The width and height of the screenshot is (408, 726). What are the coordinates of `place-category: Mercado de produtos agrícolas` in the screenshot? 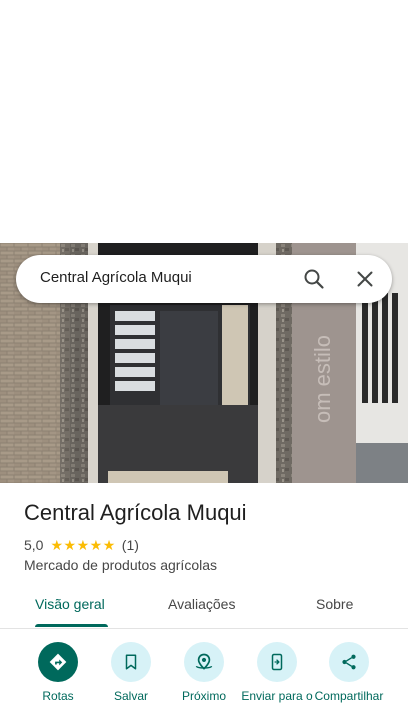 It's located at (120, 565).